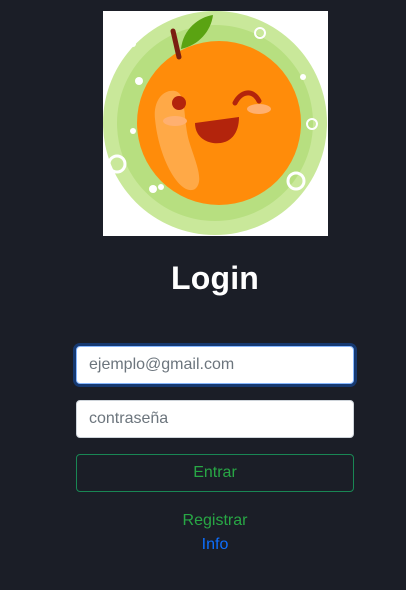 This screenshot has height=590, width=406. I want to click on info-link: Info, so click(203, 545).